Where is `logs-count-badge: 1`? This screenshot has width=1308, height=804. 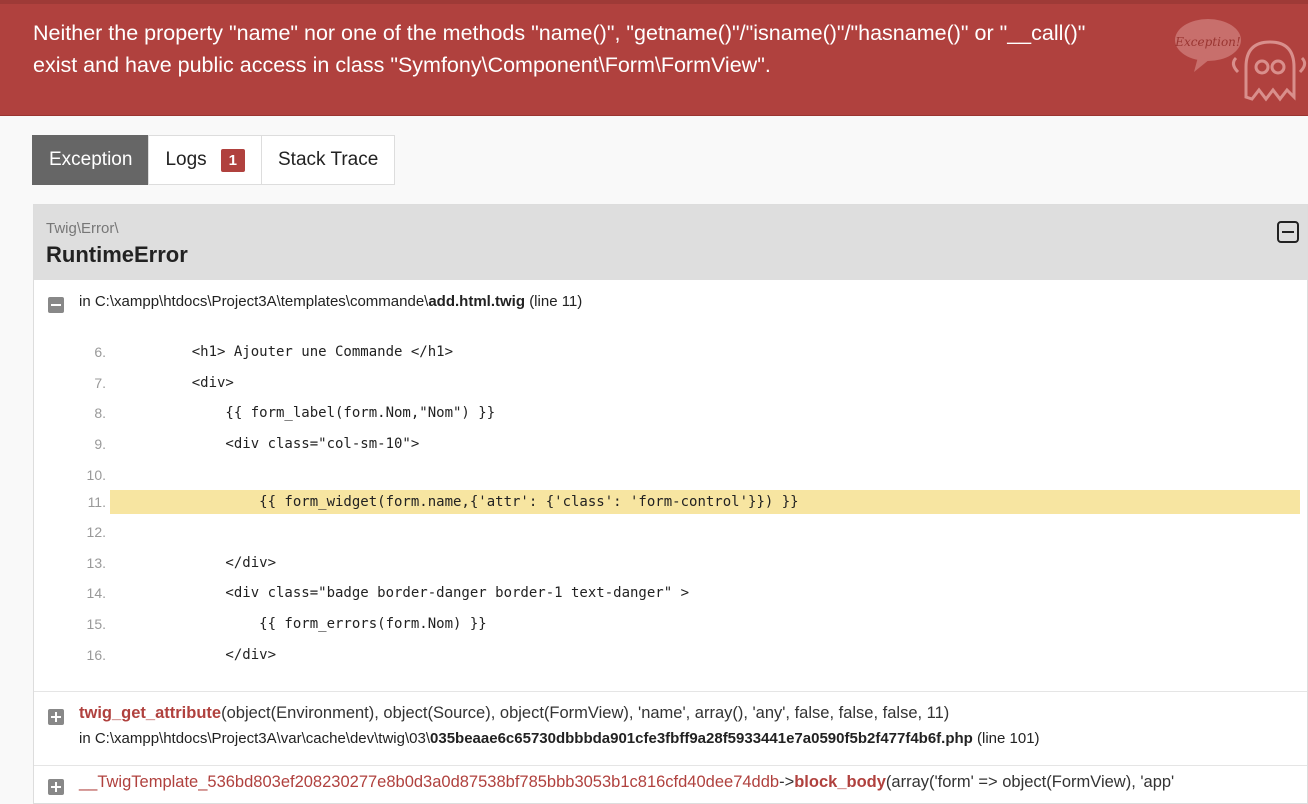 logs-count-badge: 1 is located at coordinates (232, 160).